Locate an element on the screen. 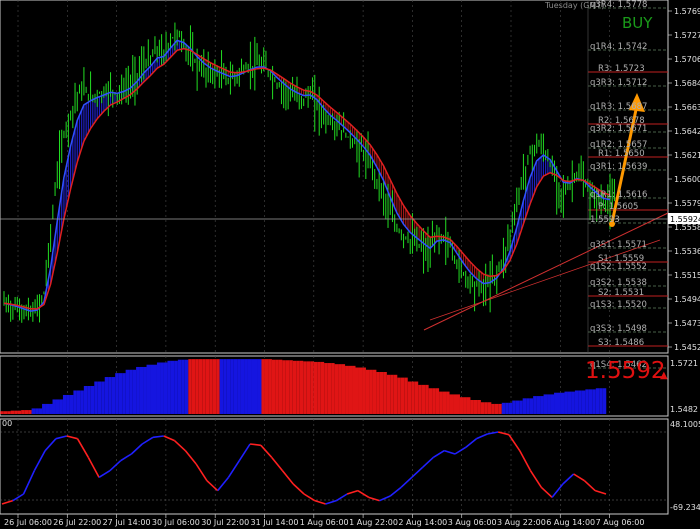  osc-left-cut: 00 is located at coordinates (7, 423).